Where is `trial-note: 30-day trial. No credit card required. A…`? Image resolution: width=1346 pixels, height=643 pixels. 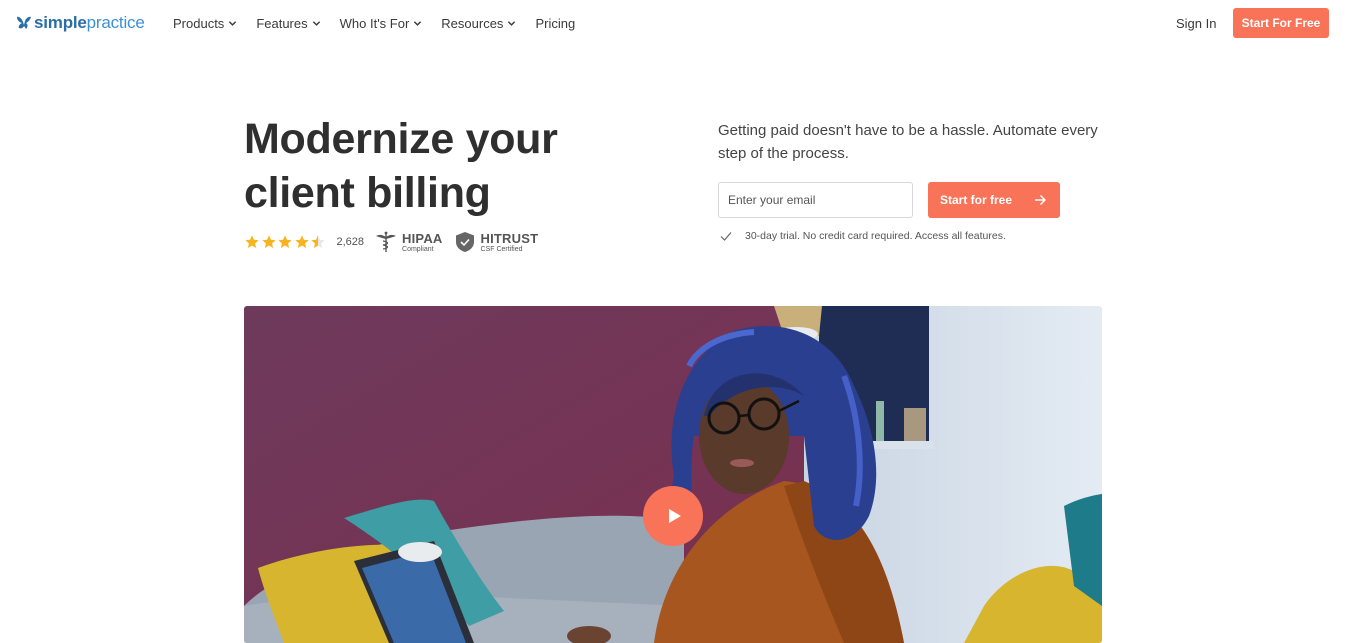
trial-note: 30-day trial. No credit card required. A… is located at coordinates (863, 236).